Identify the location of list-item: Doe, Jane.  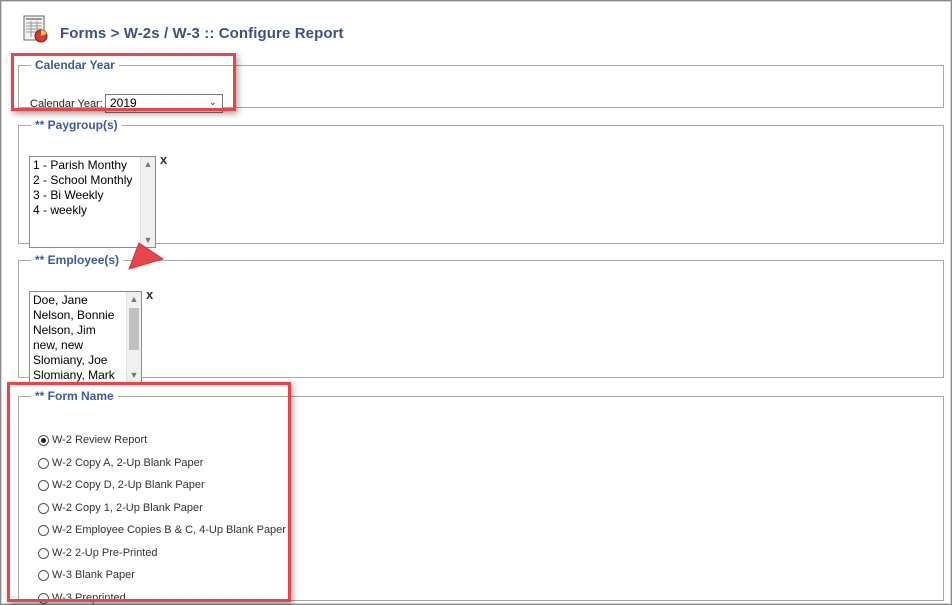
(85, 300).